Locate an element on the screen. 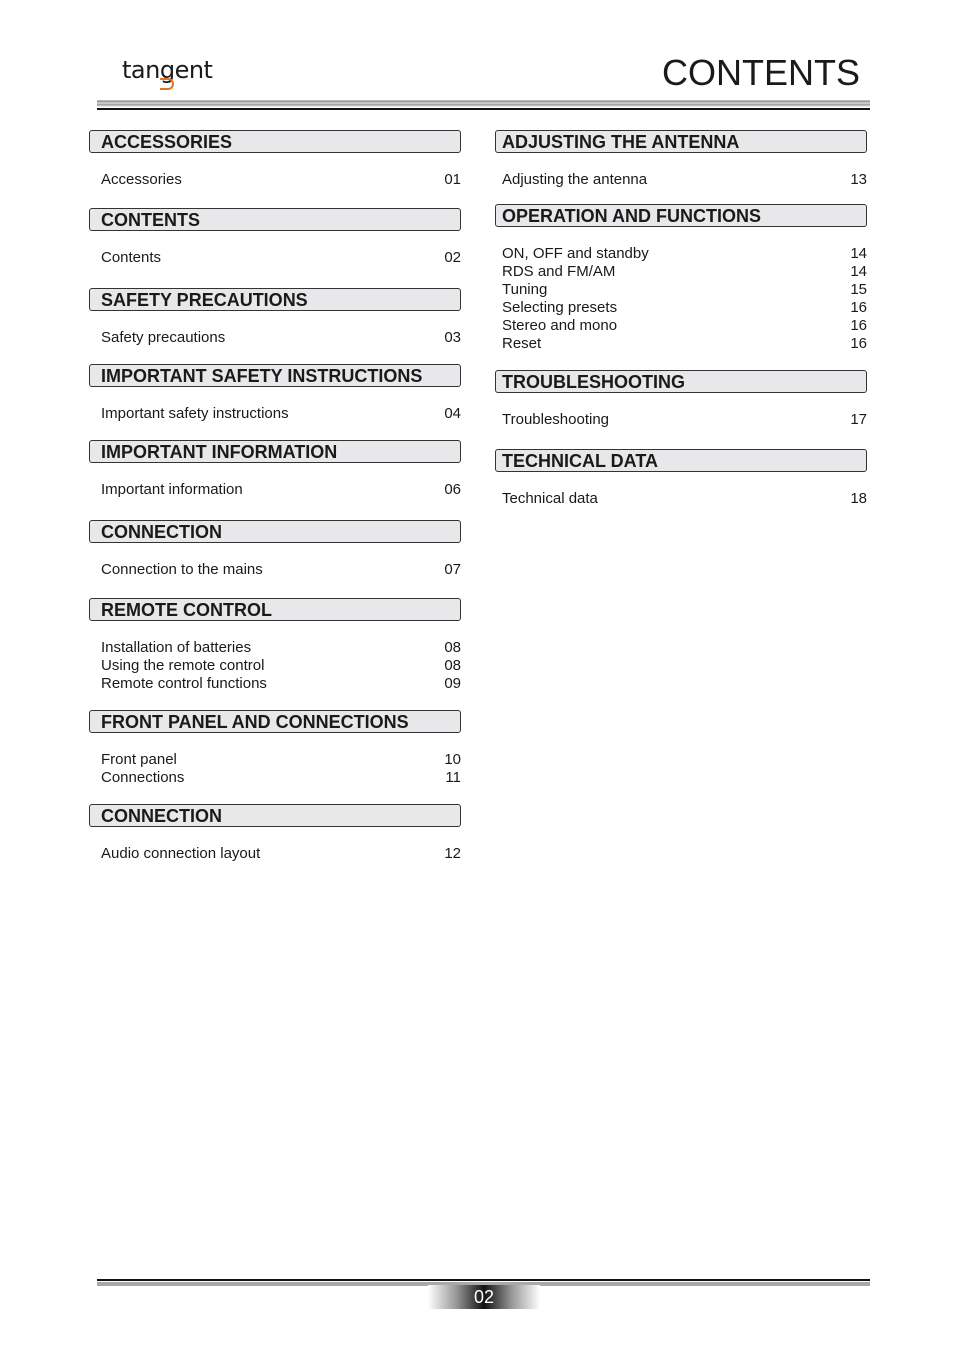  entry-label: Safety precautions is located at coordinates (163, 337).